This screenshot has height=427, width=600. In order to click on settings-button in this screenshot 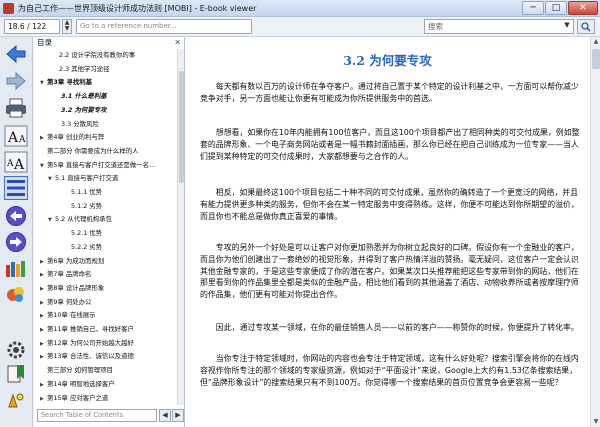, I will do `click(16, 350)`.